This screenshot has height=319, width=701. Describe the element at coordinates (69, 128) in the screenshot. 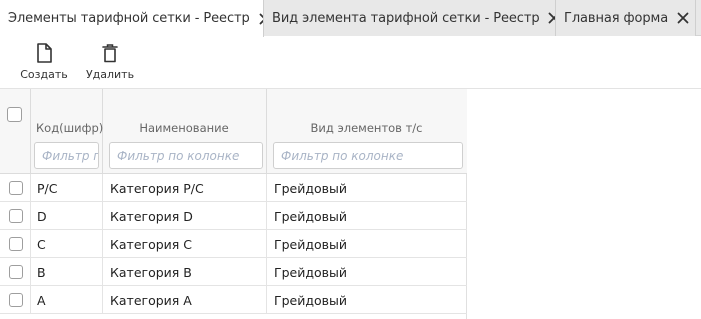

I see `column-header-code: Код(шифр)` at that location.